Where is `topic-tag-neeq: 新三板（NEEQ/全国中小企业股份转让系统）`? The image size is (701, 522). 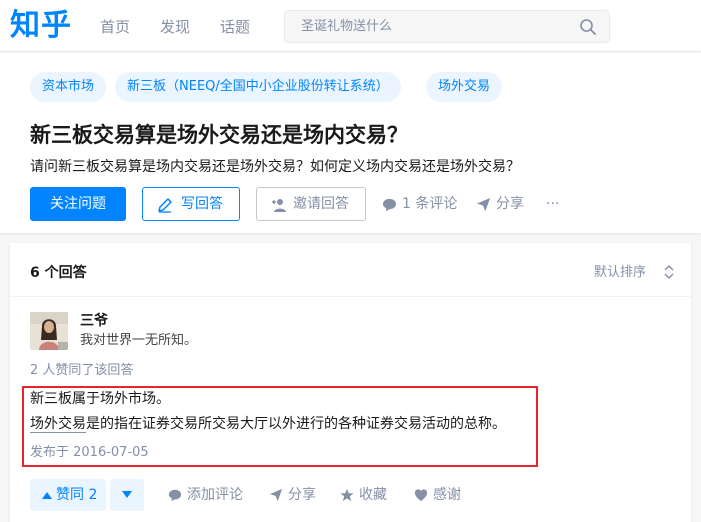
topic-tag-neeq: 新三板（NEEQ/全国中小企业股份转让系统） is located at coordinates (258, 87).